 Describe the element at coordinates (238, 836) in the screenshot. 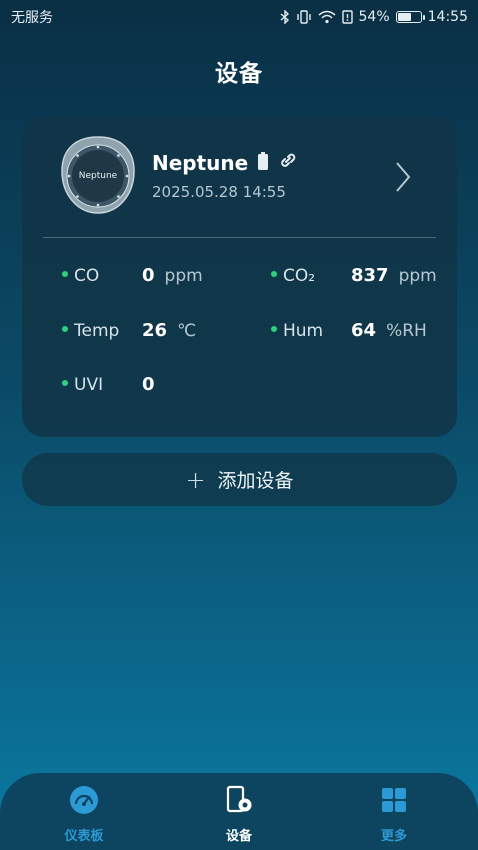

I see `tab-label: 设备` at that location.